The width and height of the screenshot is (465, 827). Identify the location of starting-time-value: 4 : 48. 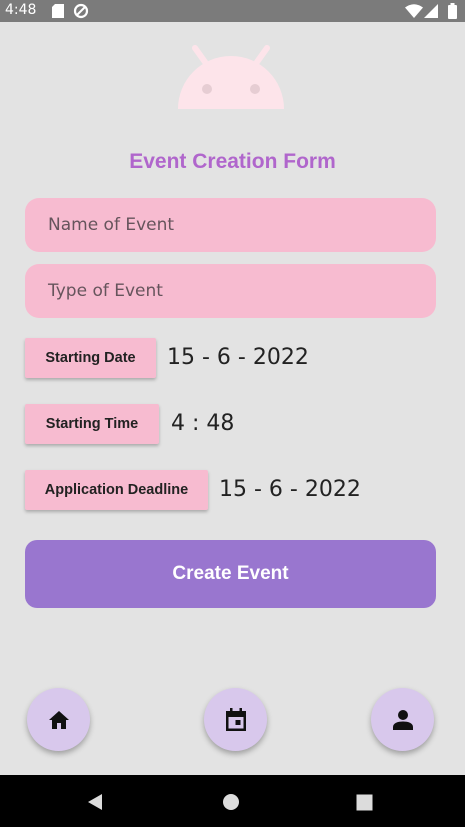
(203, 423).